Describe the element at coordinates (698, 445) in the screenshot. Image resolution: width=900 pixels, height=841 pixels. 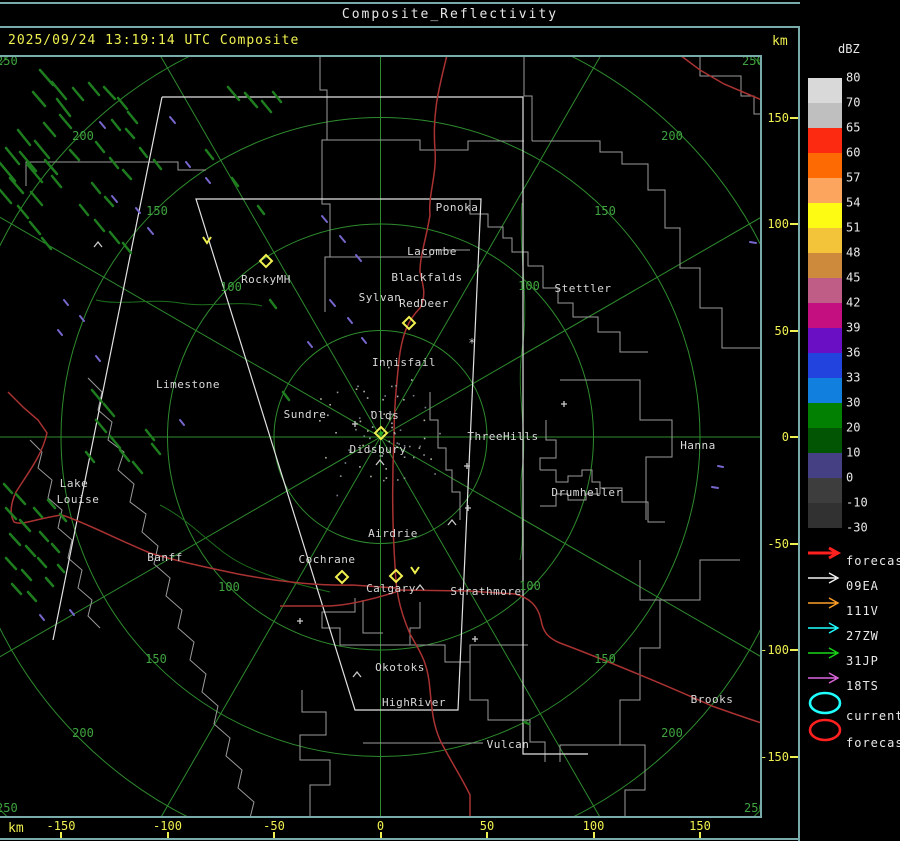
I see `city-label: Hanna` at that location.